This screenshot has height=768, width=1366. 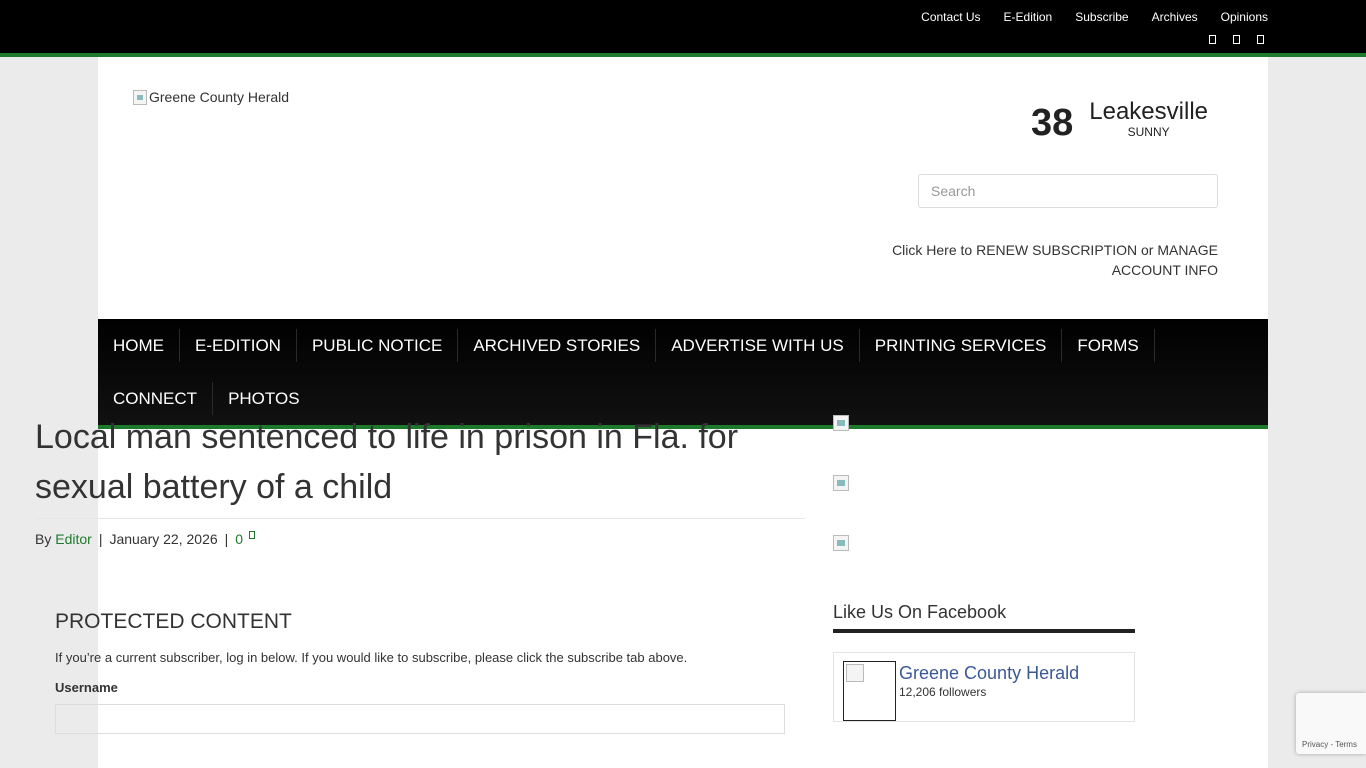 What do you see at coordinates (1260, 39) in the screenshot?
I see `rss-icon` at bounding box center [1260, 39].